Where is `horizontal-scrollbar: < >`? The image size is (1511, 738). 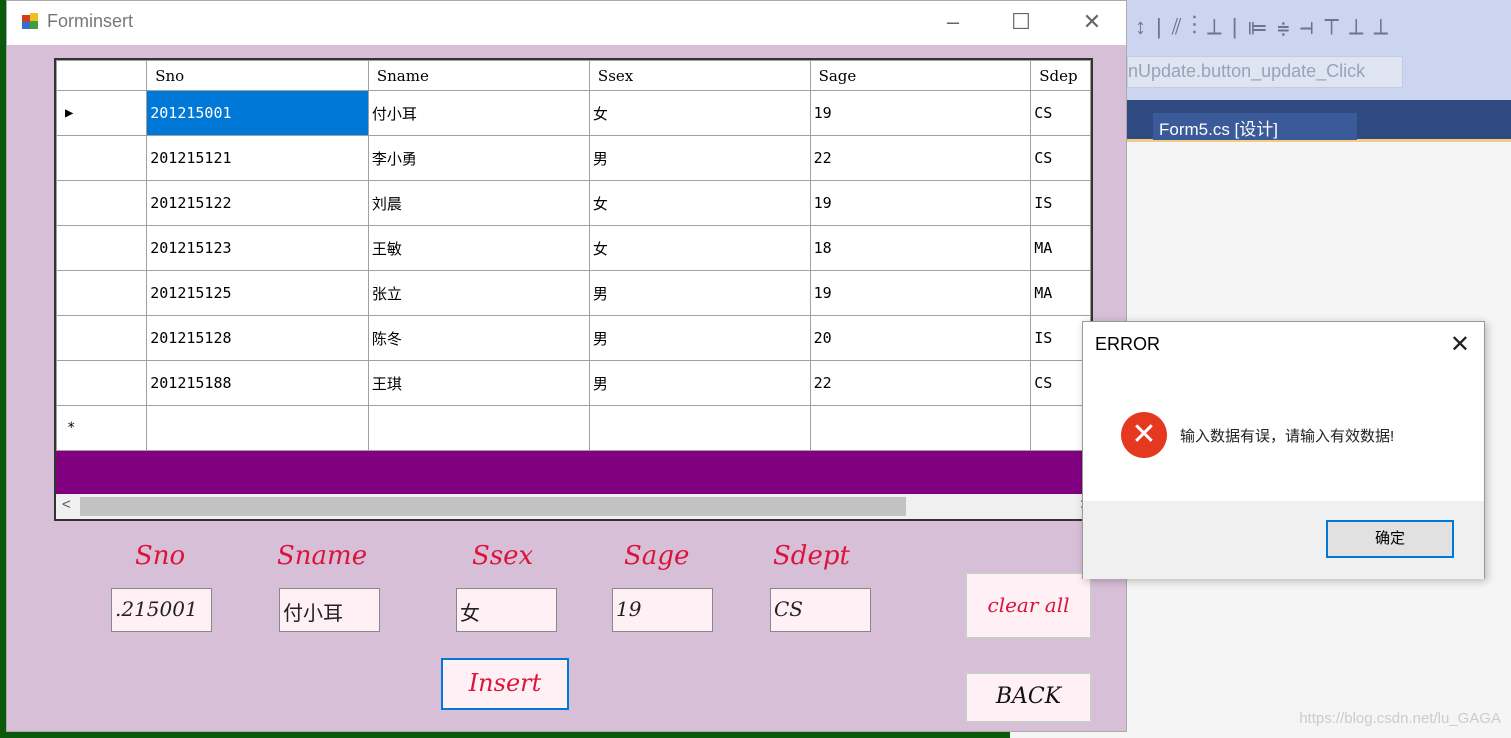 horizontal-scrollbar: < > is located at coordinates (573, 506).